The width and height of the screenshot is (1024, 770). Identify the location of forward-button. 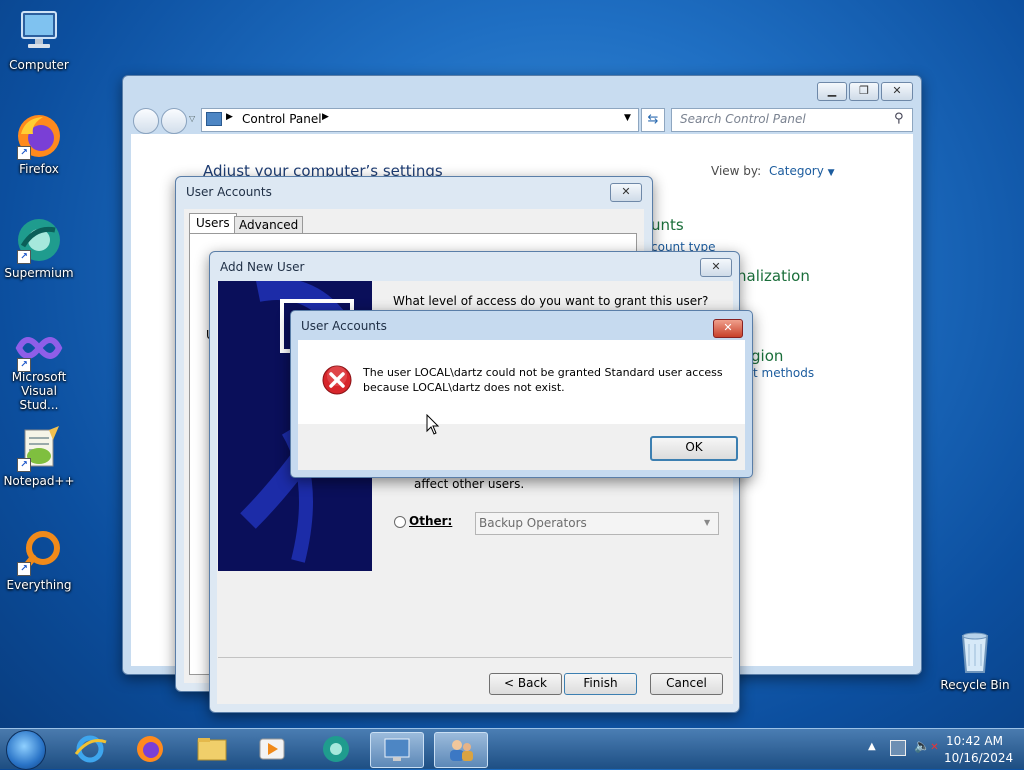
(174, 121).